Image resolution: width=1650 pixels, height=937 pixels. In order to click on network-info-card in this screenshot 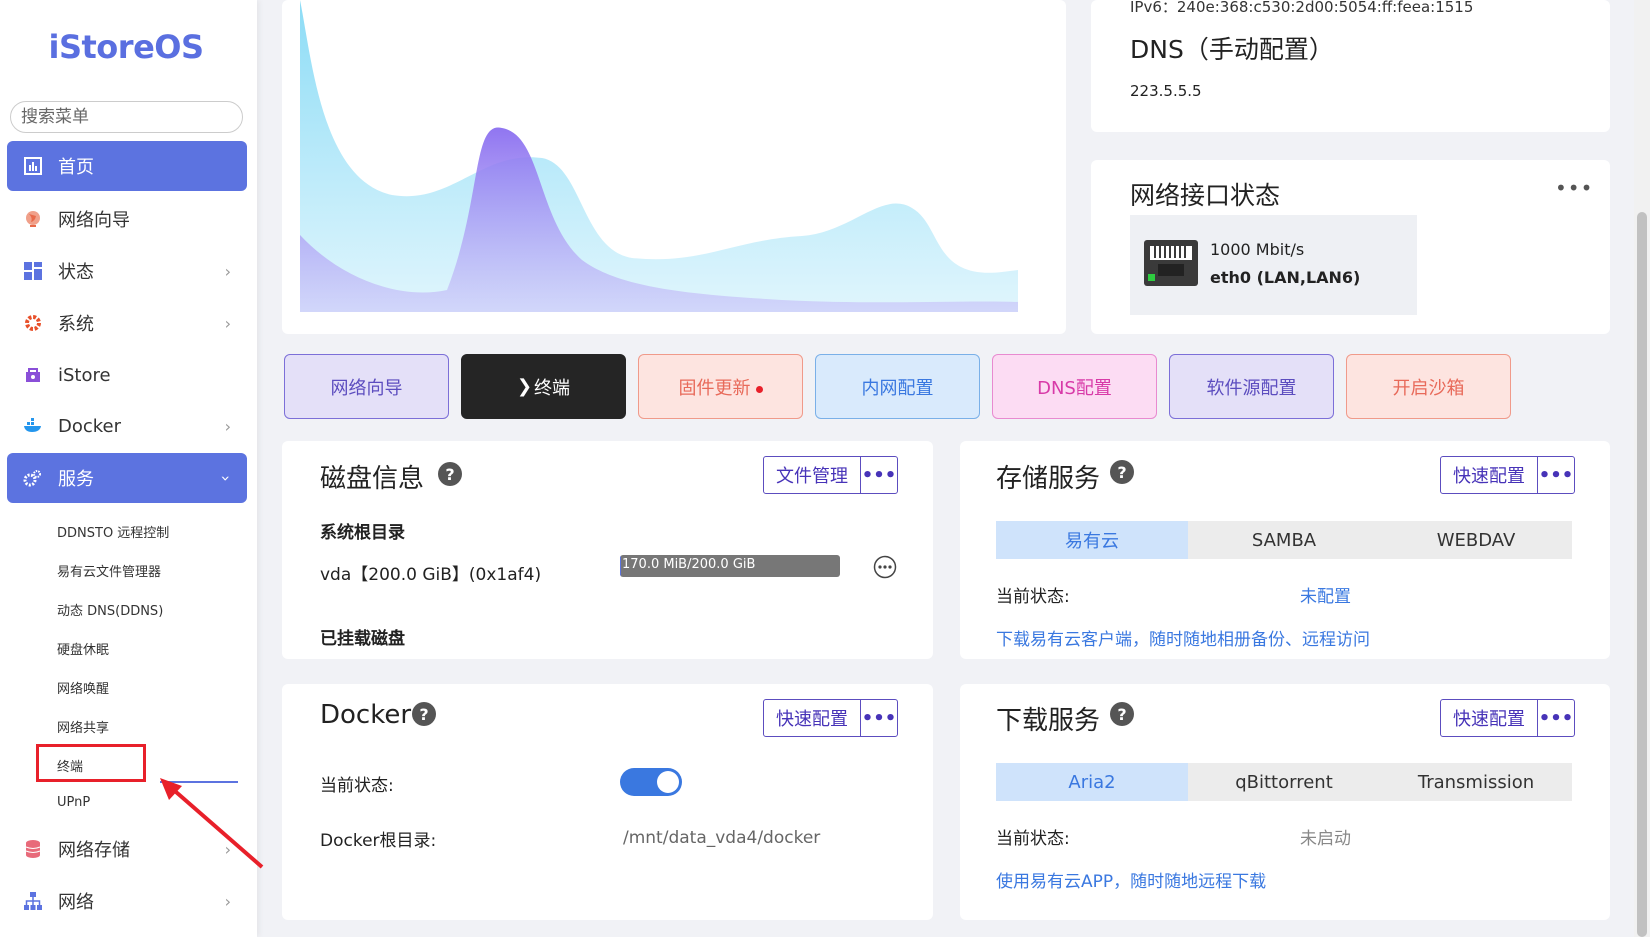, I will do `click(1350, 66)`.